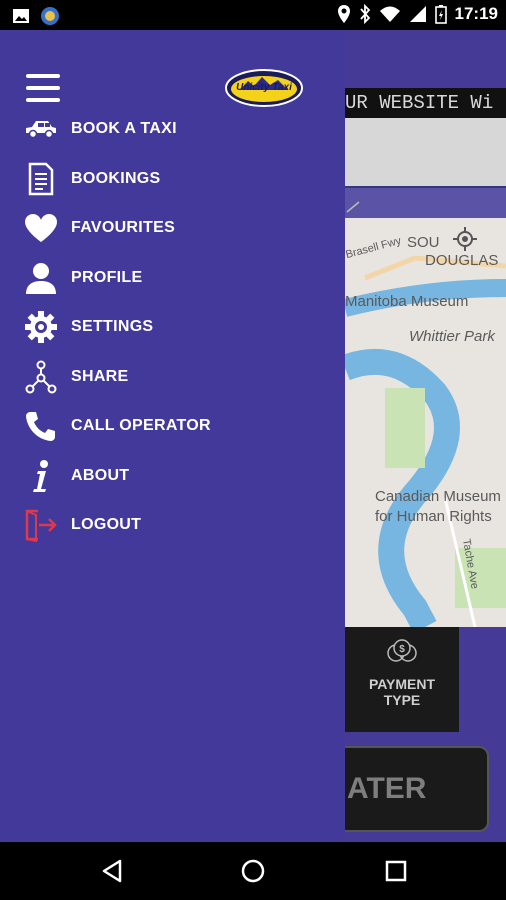  What do you see at coordinates (41, 377) in the screenshot?
I see `share-icon` at bounding box center [41, 377].